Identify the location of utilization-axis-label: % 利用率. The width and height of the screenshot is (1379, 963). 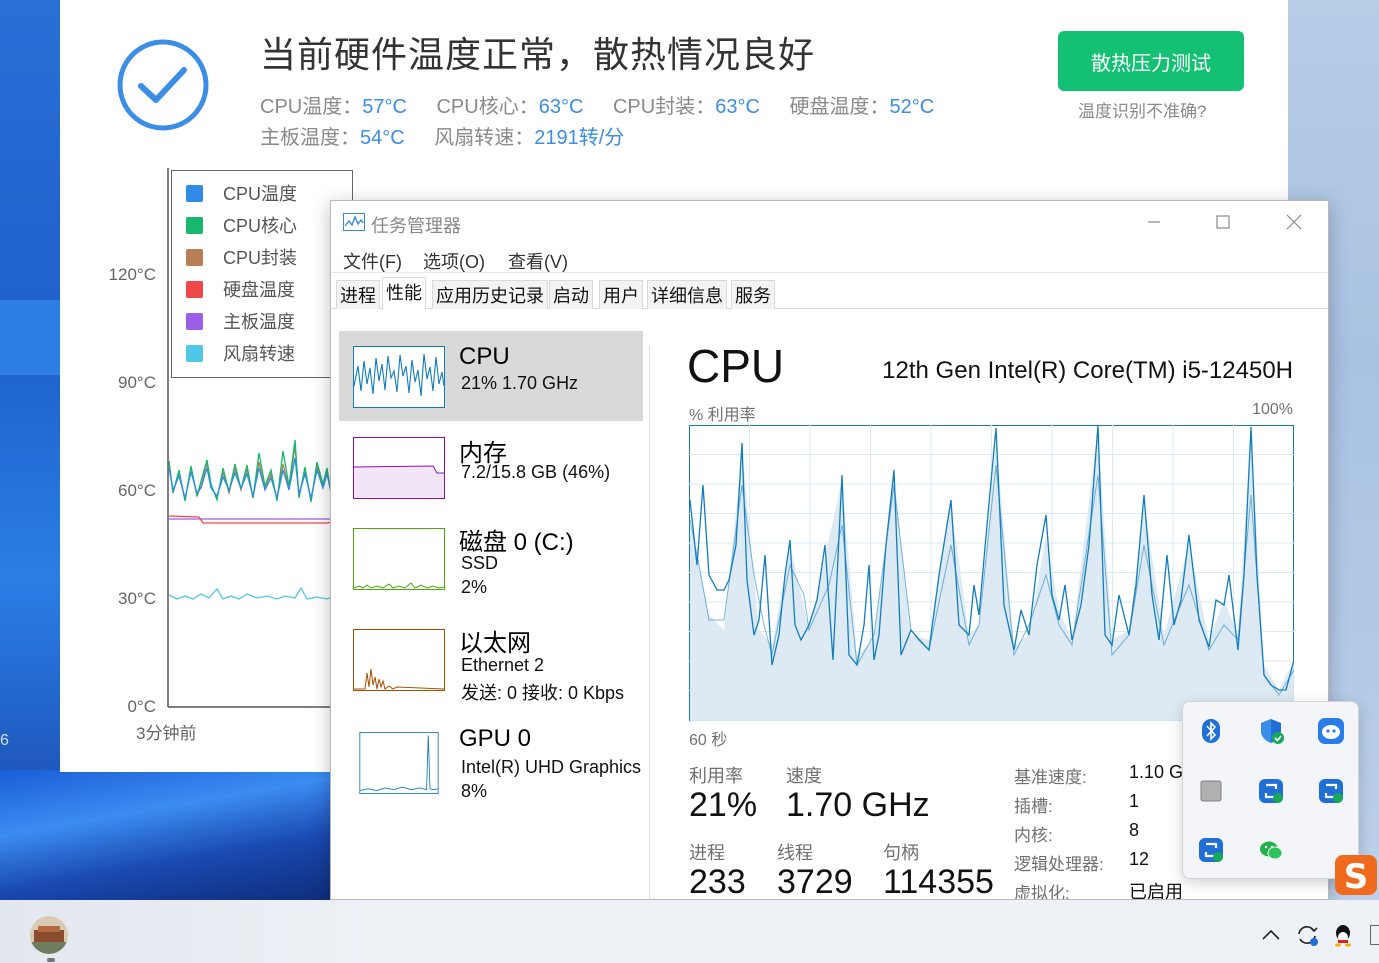
(722, 415).